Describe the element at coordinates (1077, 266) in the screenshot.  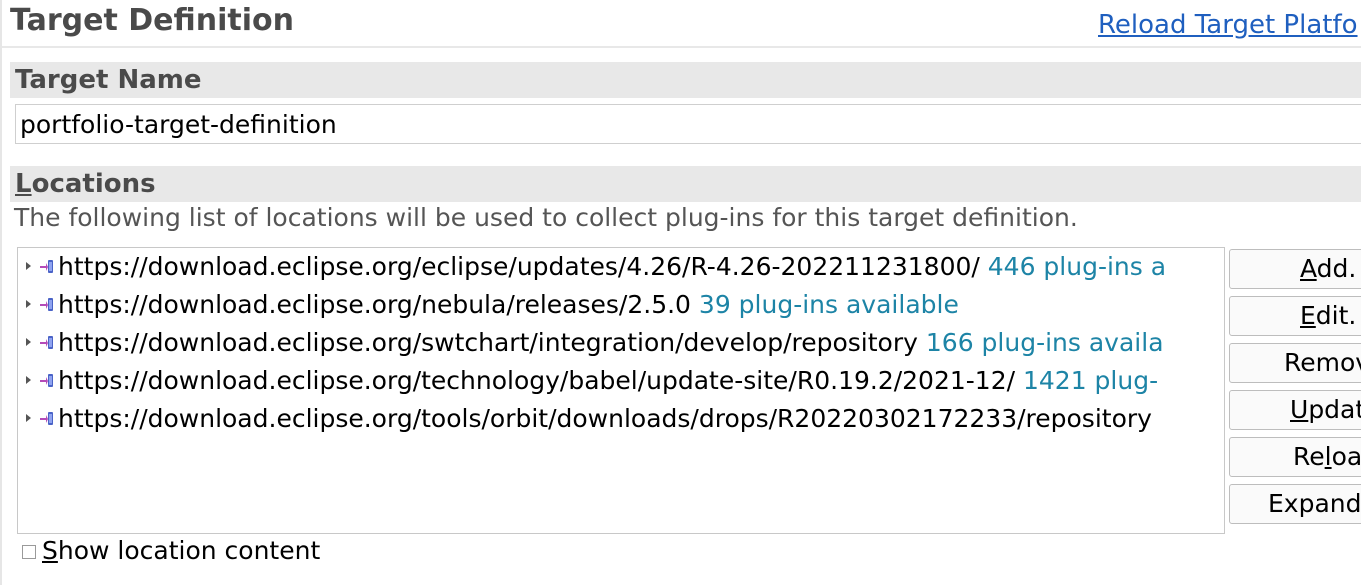
I see `location-status: 446 plug-ins a` at that location.